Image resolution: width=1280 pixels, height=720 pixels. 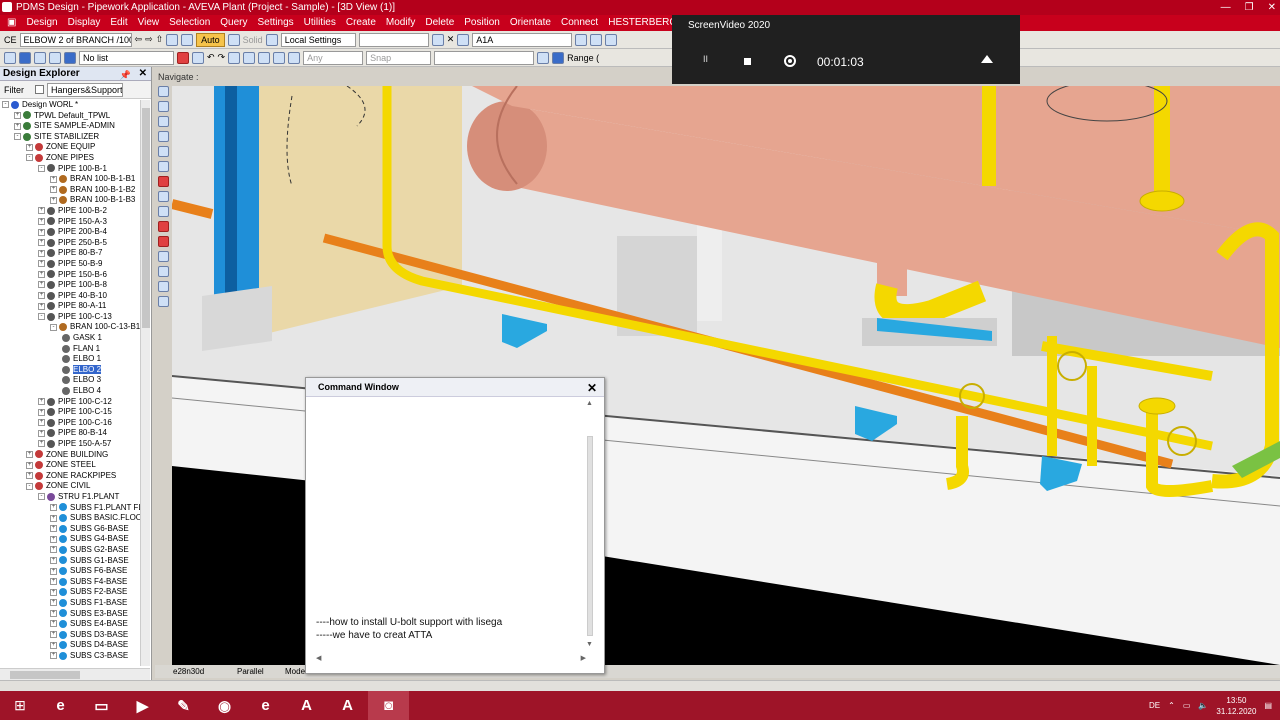 What do you see at coordinates (70, 465) in the screenshot?
I see `tree-node: + ZONE STEEL` at bounding box center [70, 465].